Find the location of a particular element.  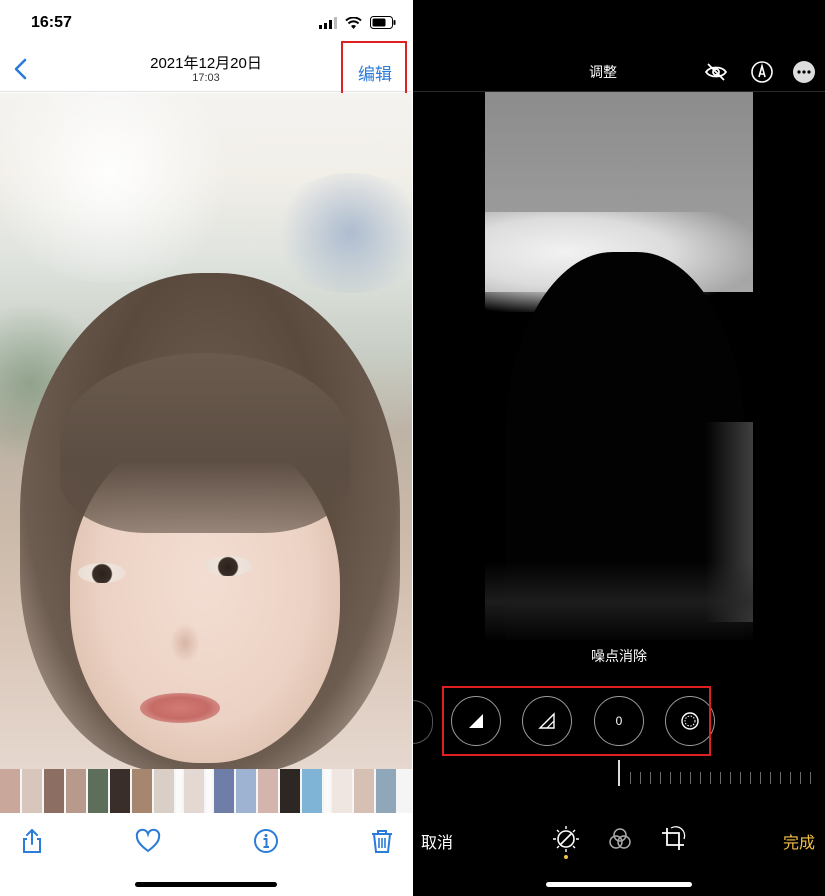

status-icons is located at coordinates (357, 22).